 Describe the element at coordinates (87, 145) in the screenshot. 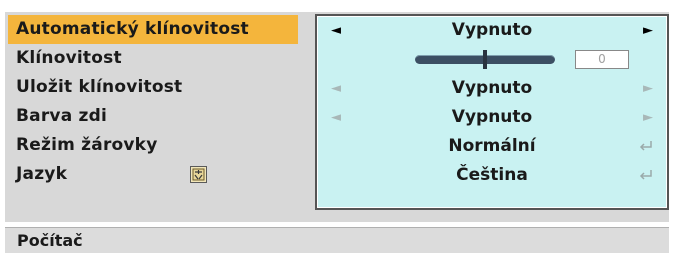

I see `menu-item-label: Režim žárovky` at that location.